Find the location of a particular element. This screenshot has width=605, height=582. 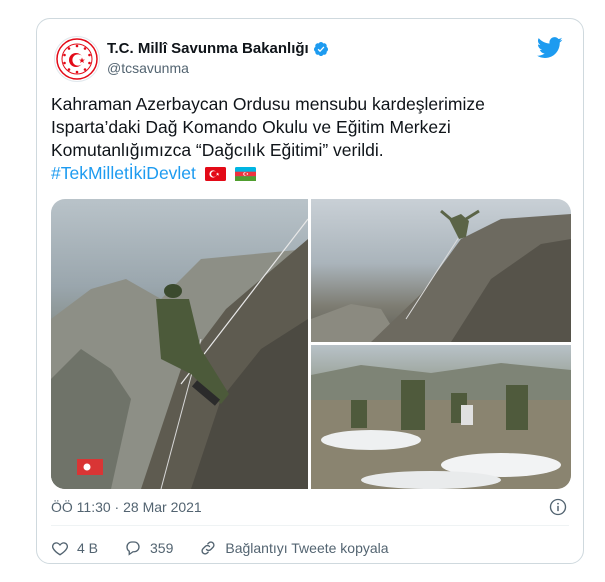

tweet-actions: 4 B 359 Bağlantıyı Tweete kopyala is located at coordinates (233, 548).